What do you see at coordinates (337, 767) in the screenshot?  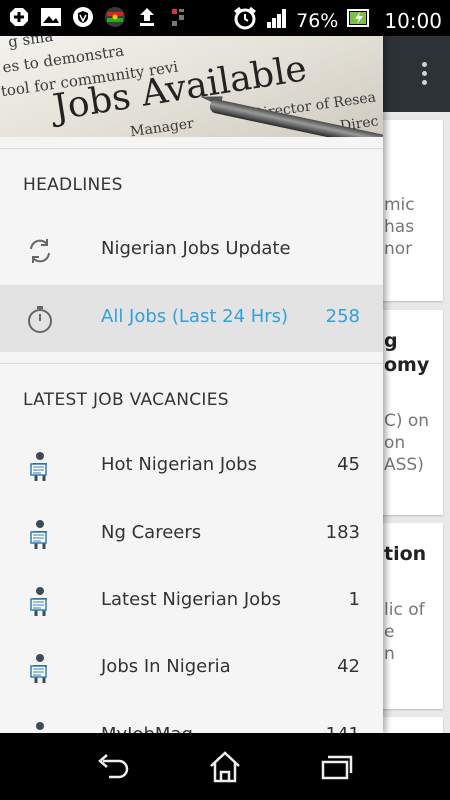 I see `recent-apps-button` at bounding box center [337, 767].